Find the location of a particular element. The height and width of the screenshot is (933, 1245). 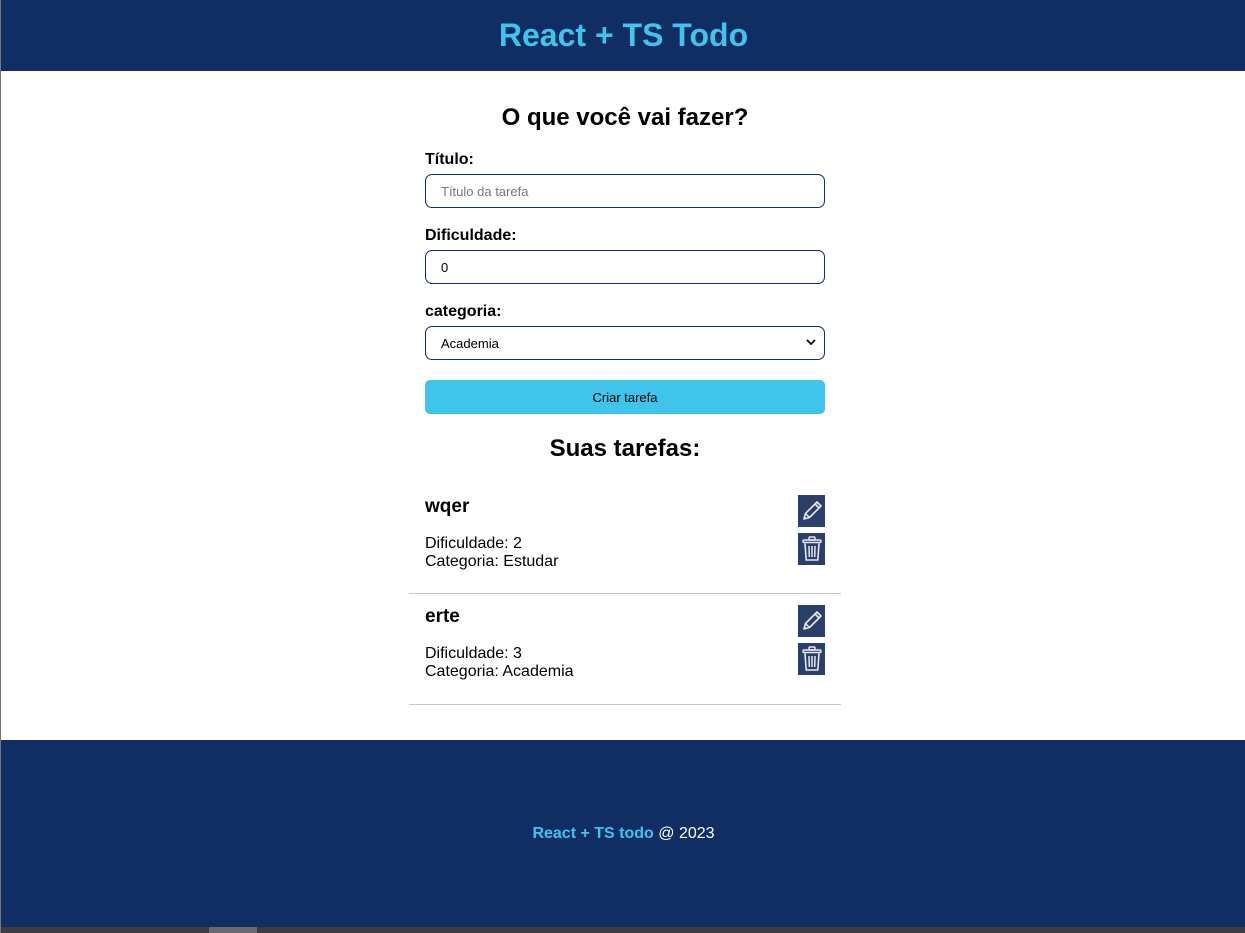

task-difficulty: Dificuldade: 3 is located at coordinates (473, 653).